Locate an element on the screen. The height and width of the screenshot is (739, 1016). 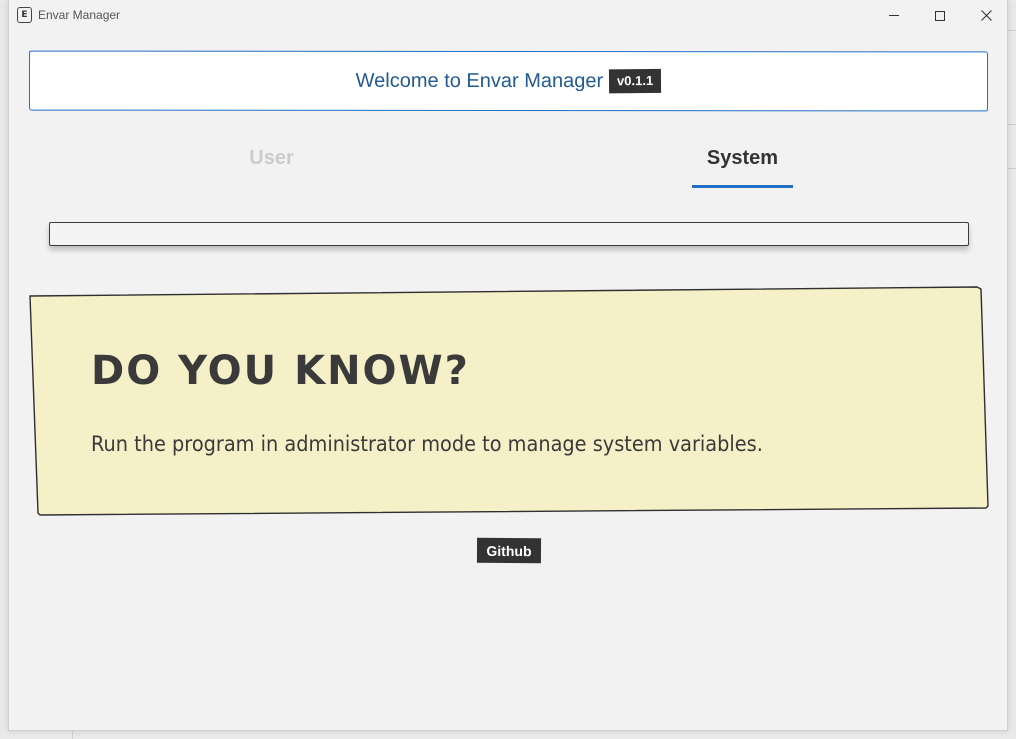
app-logo-letter: E is located at coordinates (24, 15).